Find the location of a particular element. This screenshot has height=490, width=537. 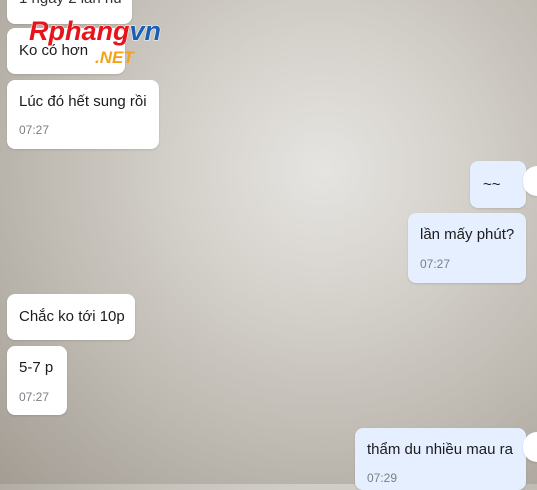

message-text: Chắc ko tới 10p is located at coordinates (72, 316).